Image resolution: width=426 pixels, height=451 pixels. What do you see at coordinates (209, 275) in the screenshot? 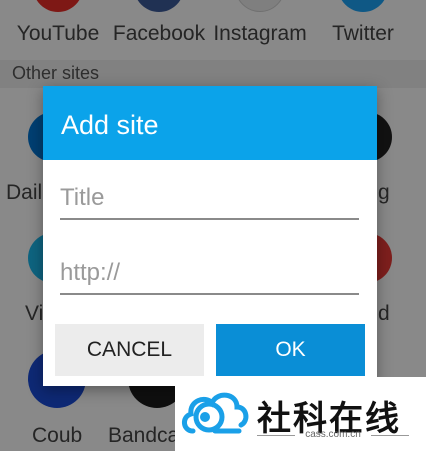
I see `url-input` at bounding box center [209, 275].